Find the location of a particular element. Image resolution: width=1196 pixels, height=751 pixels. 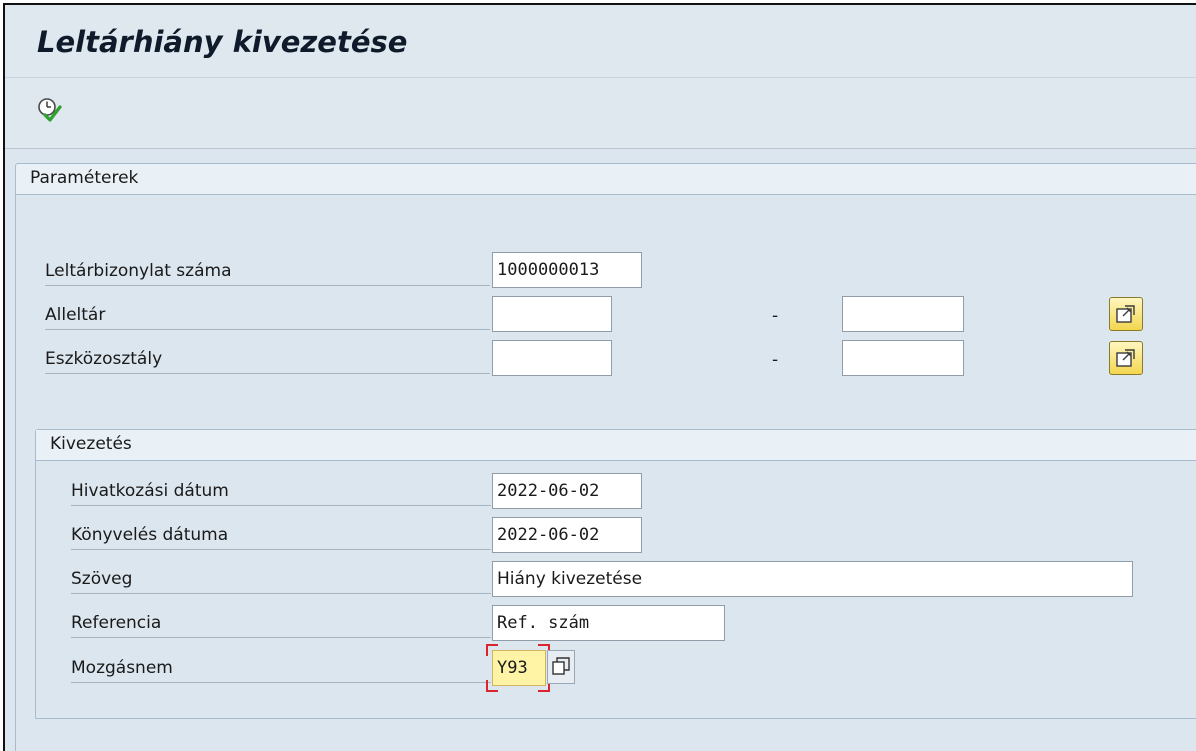

page-title: Leltárhiány kivezetése is located at coordinates (222, 42).